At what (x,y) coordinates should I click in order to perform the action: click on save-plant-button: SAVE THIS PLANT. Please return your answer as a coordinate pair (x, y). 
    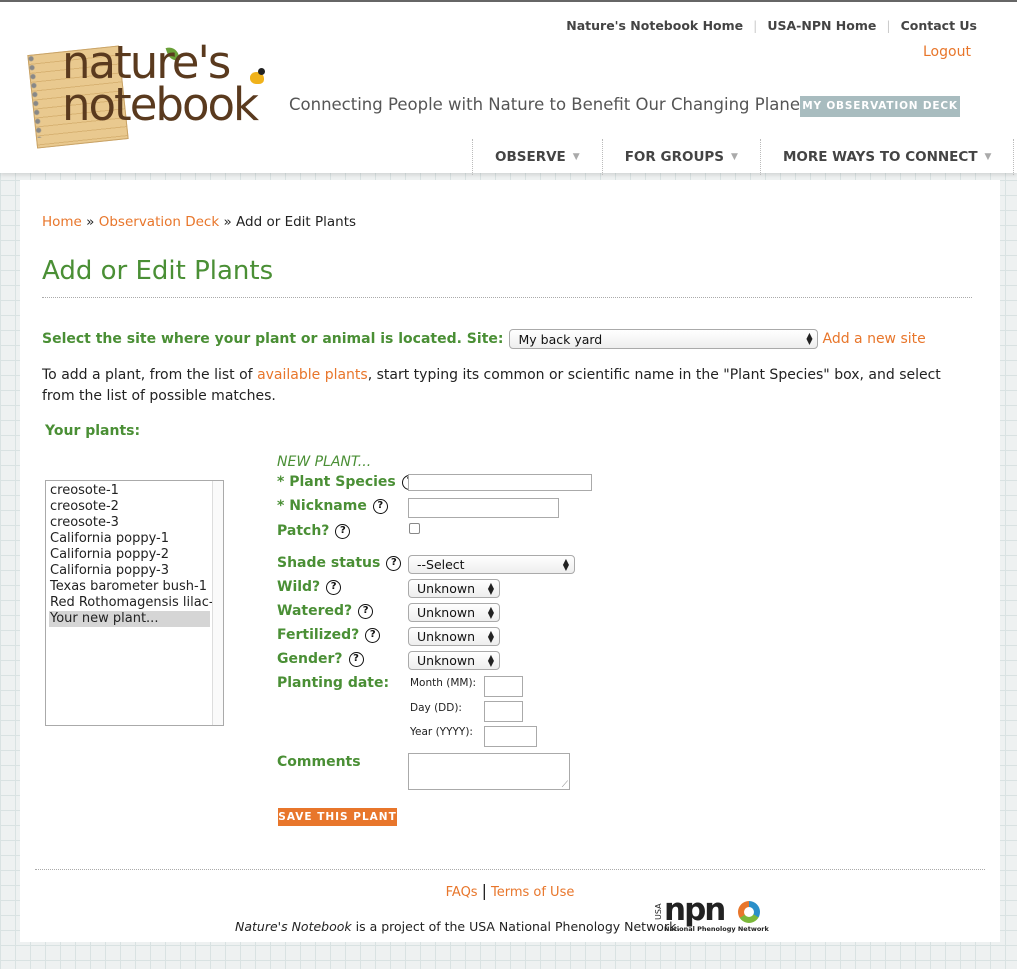
    Looking at the image, I should click on (337, 817).